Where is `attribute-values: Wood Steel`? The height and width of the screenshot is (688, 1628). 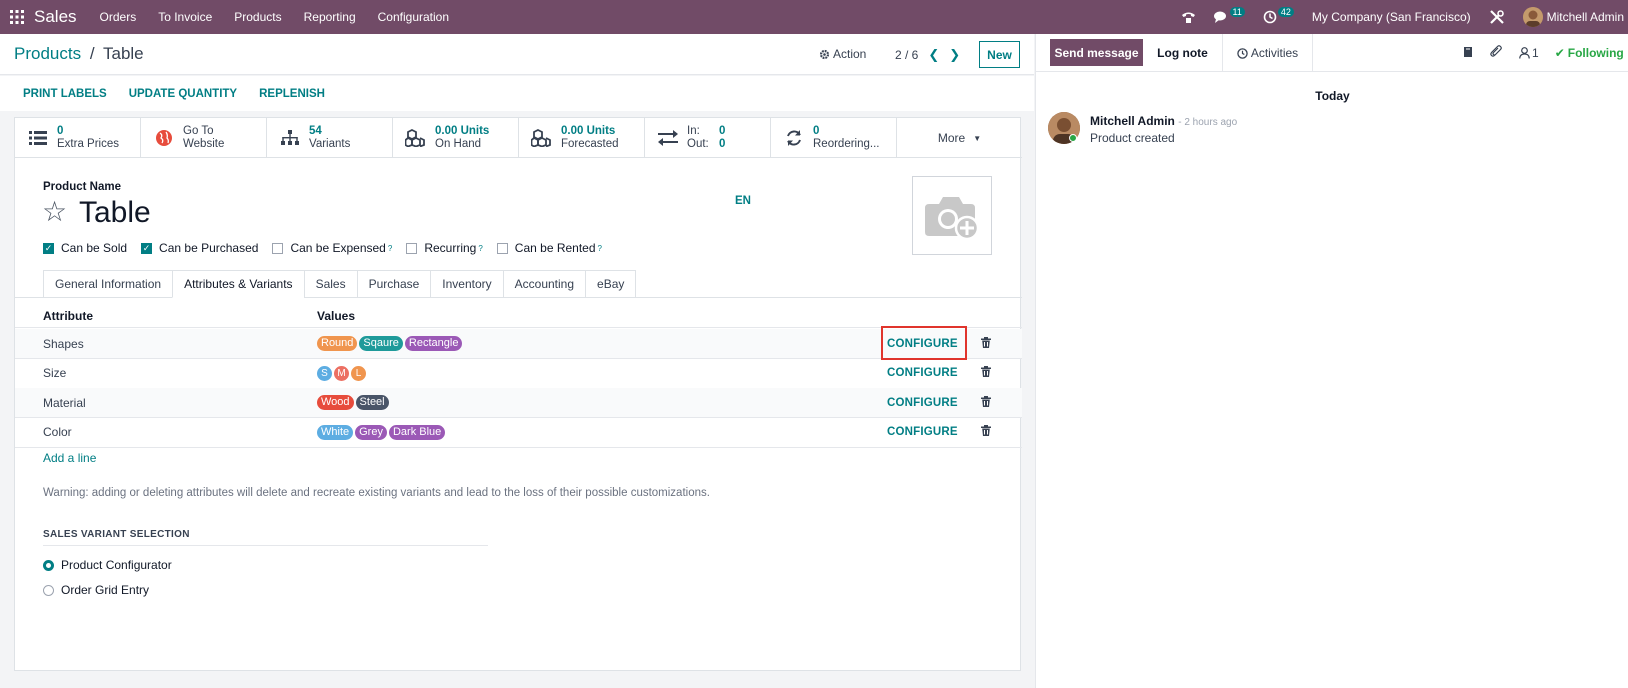
attribute-values: Wood Steel is located at coordinates (353, 402).